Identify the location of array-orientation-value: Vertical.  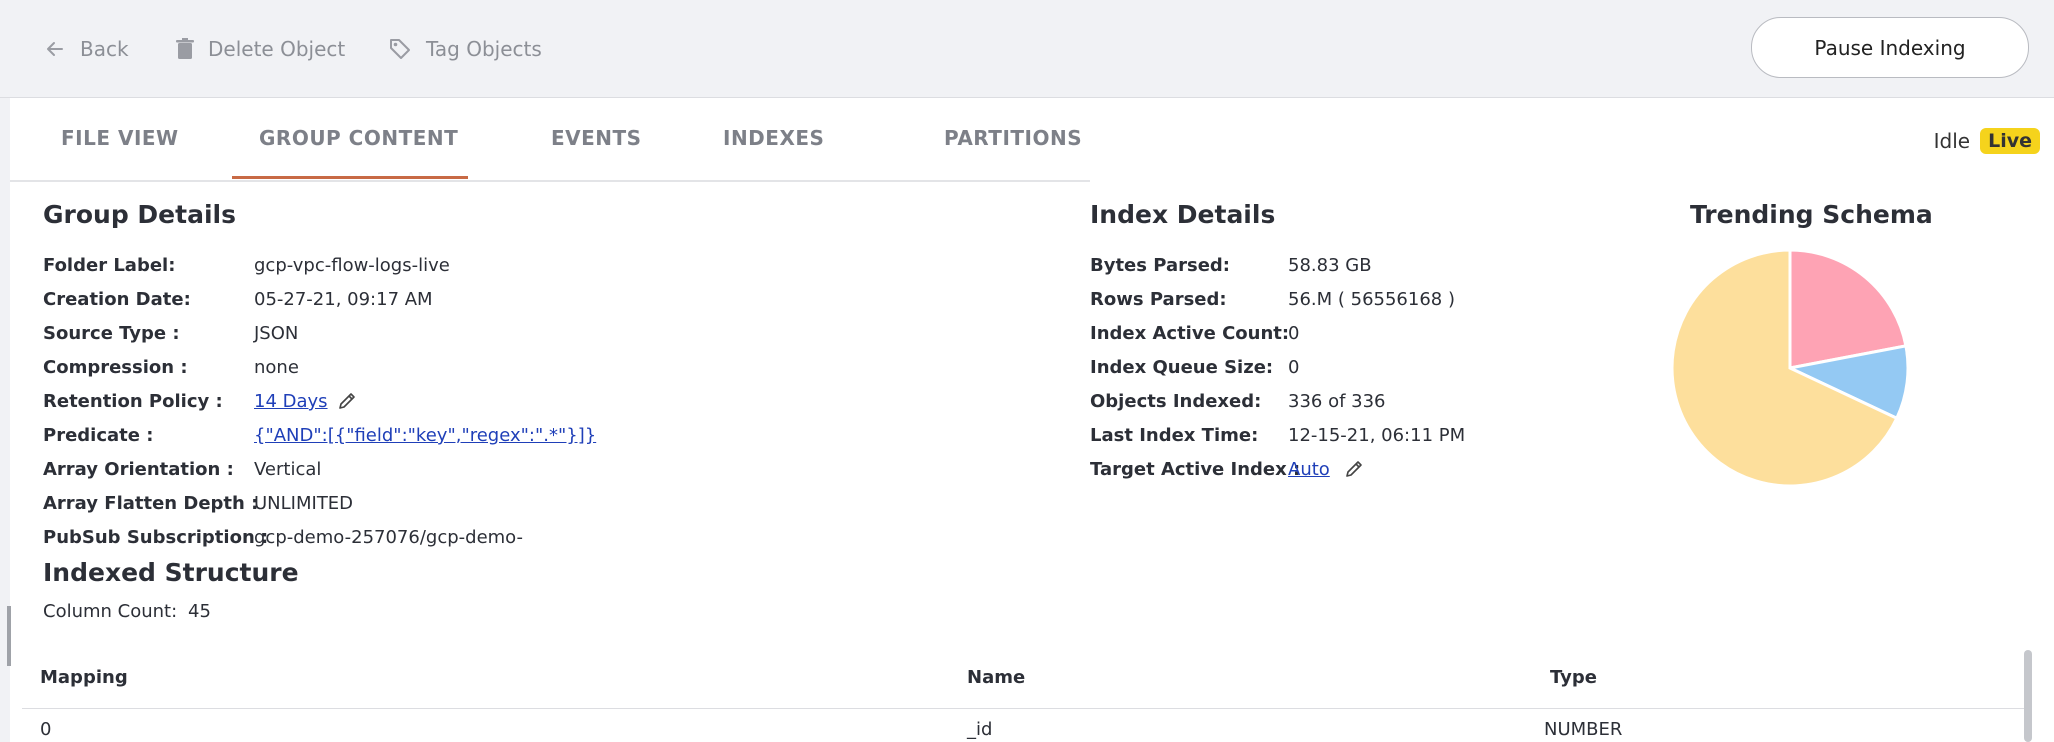
(288, 469).